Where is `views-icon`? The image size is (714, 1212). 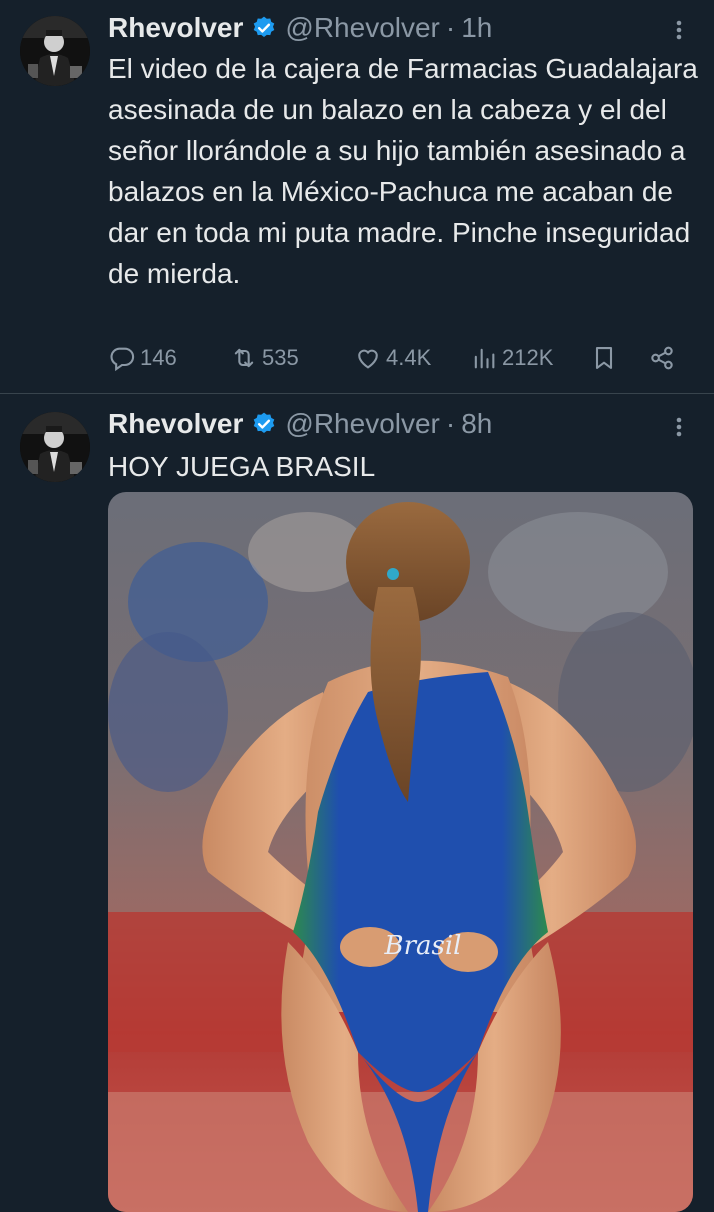 views-icon is located at coordinates (484, 358).